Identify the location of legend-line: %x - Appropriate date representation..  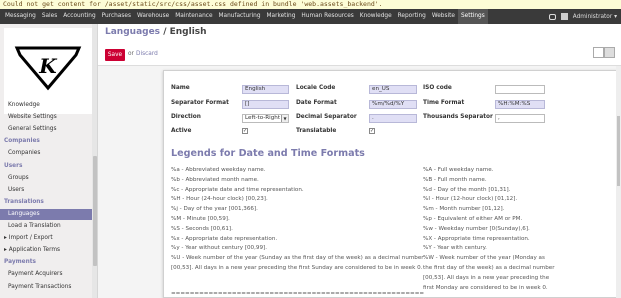
(224, 238).